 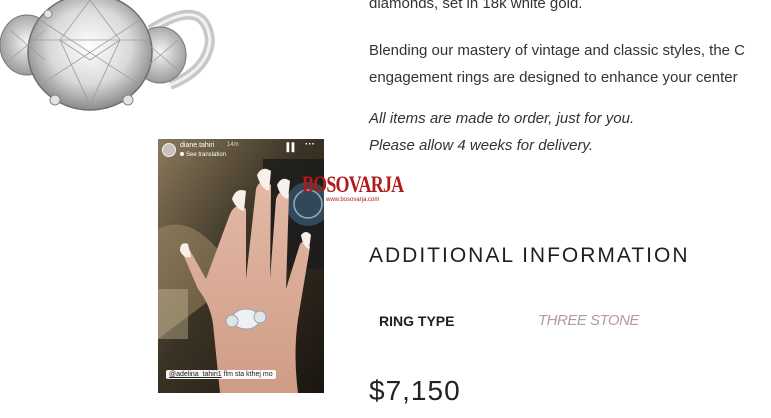 I want to click on story-caption: @adelina_tahiri1 flm sta kthej mo, so click(x=221, y=374).